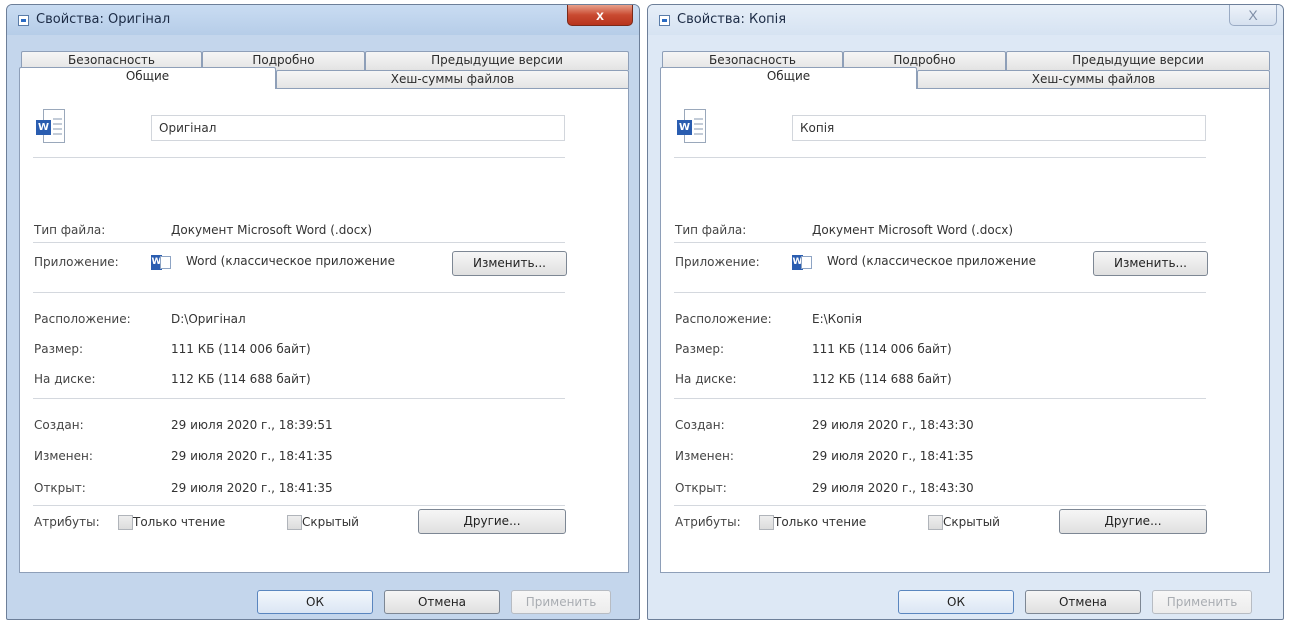 This screenshot has width=1290, height=626. What do you see at coordinates (837, 319) in the screenshot?
I see `location-value: E:\Копія` at bounding box center [837, 319].